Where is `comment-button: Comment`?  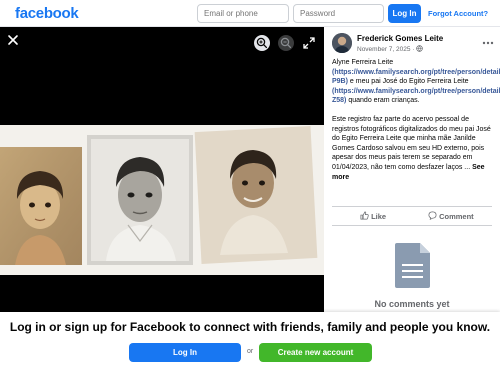
comment-button: Comment is located at coordinates (451, 217).